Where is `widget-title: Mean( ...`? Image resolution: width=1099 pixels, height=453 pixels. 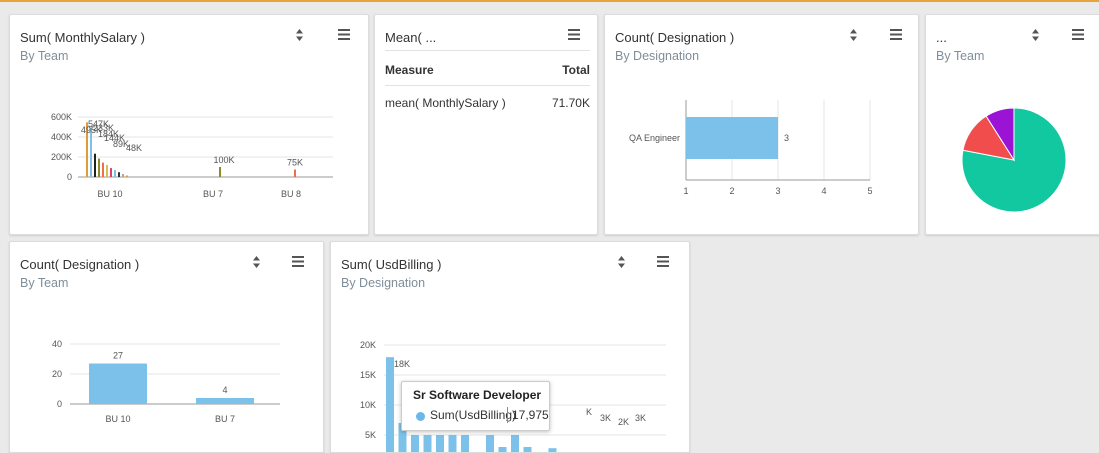
widget-title: Mean( ... is located at coordinates (411, 37).